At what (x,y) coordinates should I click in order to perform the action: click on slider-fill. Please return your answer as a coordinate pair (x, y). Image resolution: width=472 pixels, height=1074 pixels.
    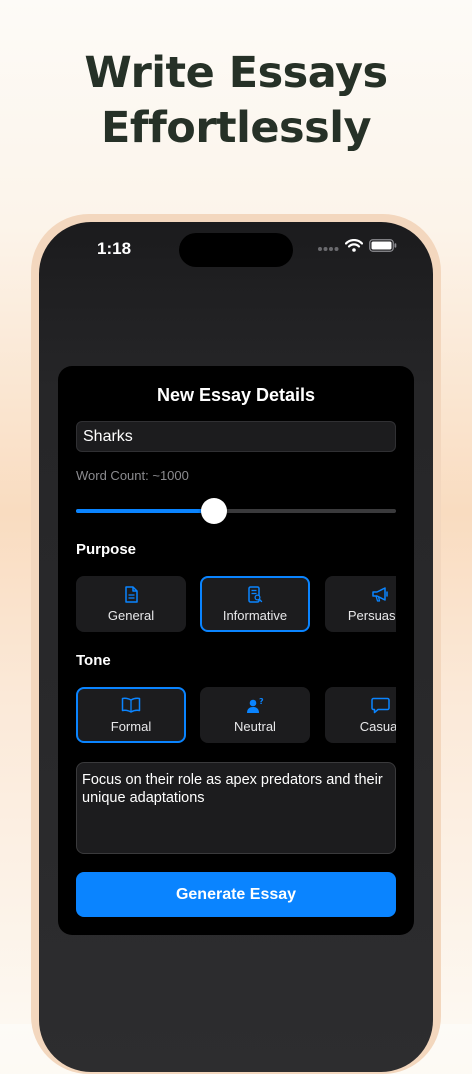
    Looking at the image, I should click on (145, 511).